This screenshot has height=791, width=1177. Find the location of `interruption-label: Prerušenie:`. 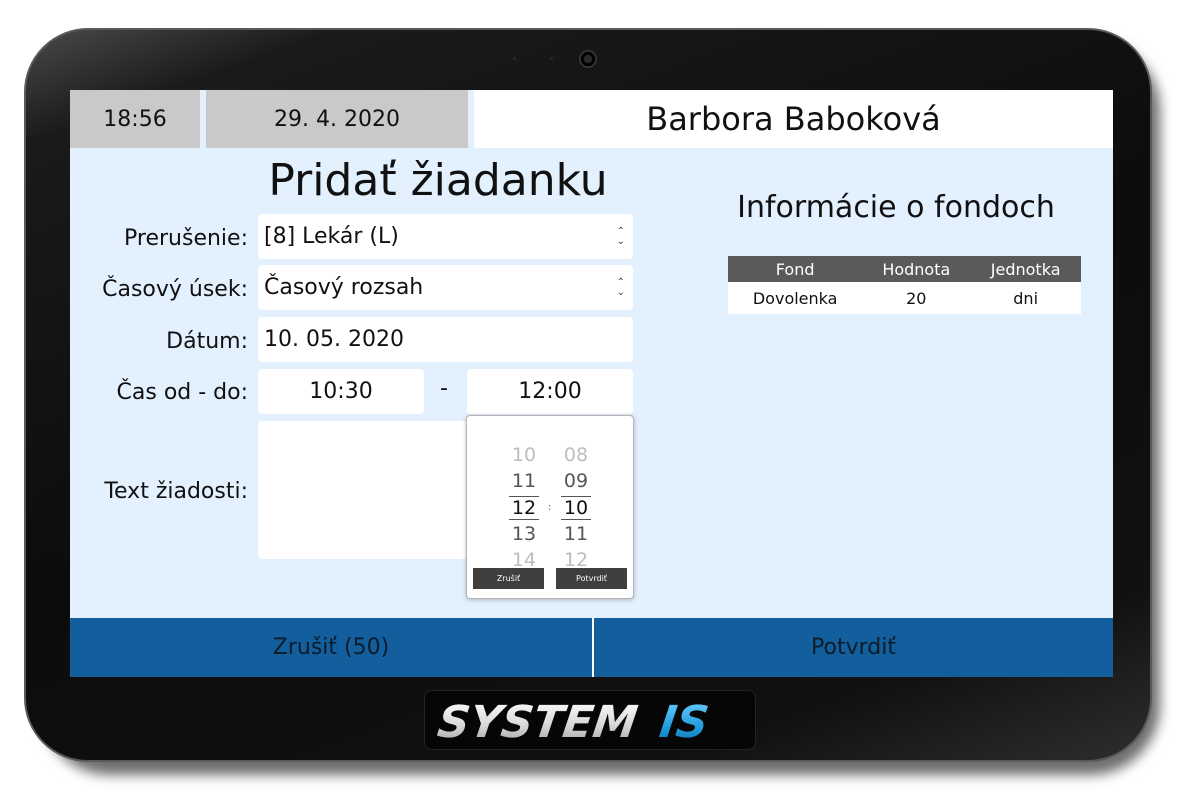

interruption-label: Prerušenie: is located at coordinates (186, 238).